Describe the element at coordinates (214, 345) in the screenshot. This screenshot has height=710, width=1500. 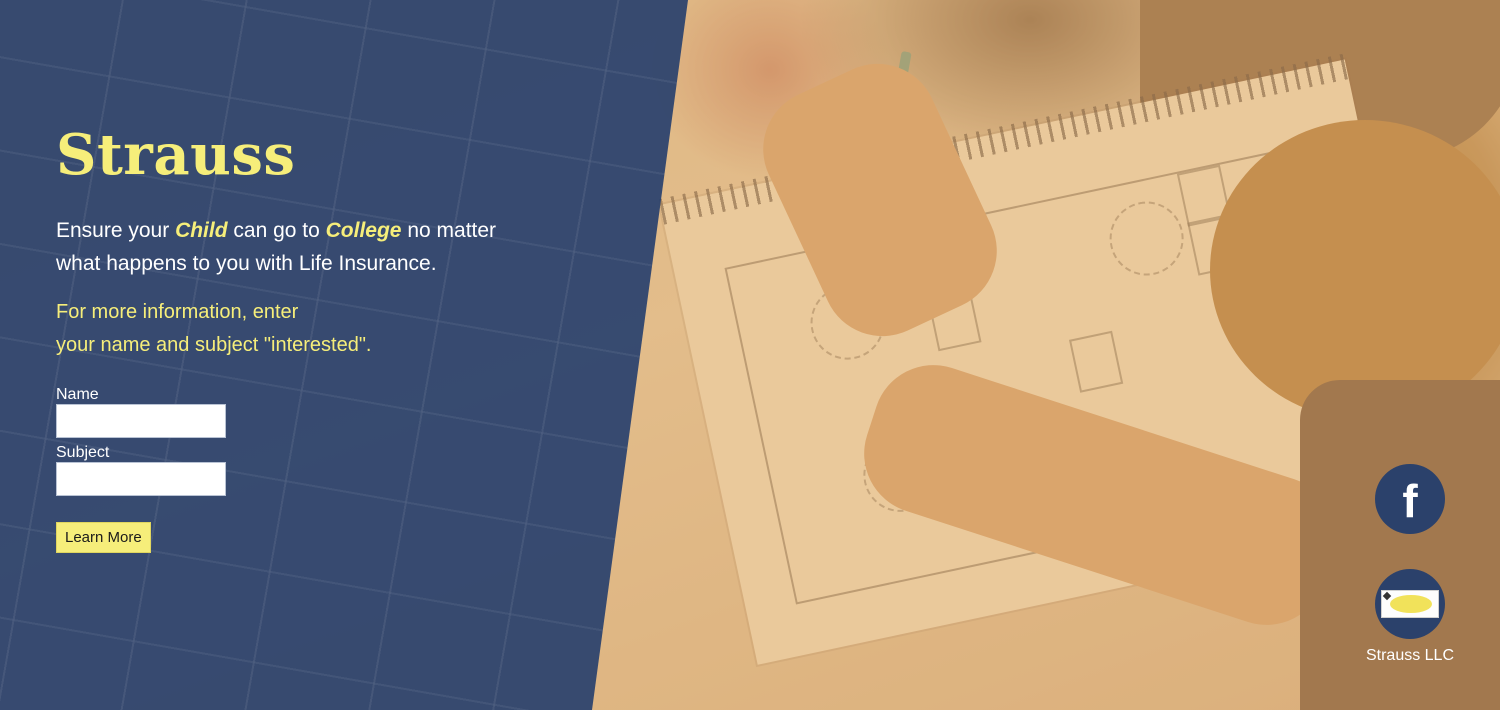
I see `info-line-2: your name and subject "interested".` at that location.